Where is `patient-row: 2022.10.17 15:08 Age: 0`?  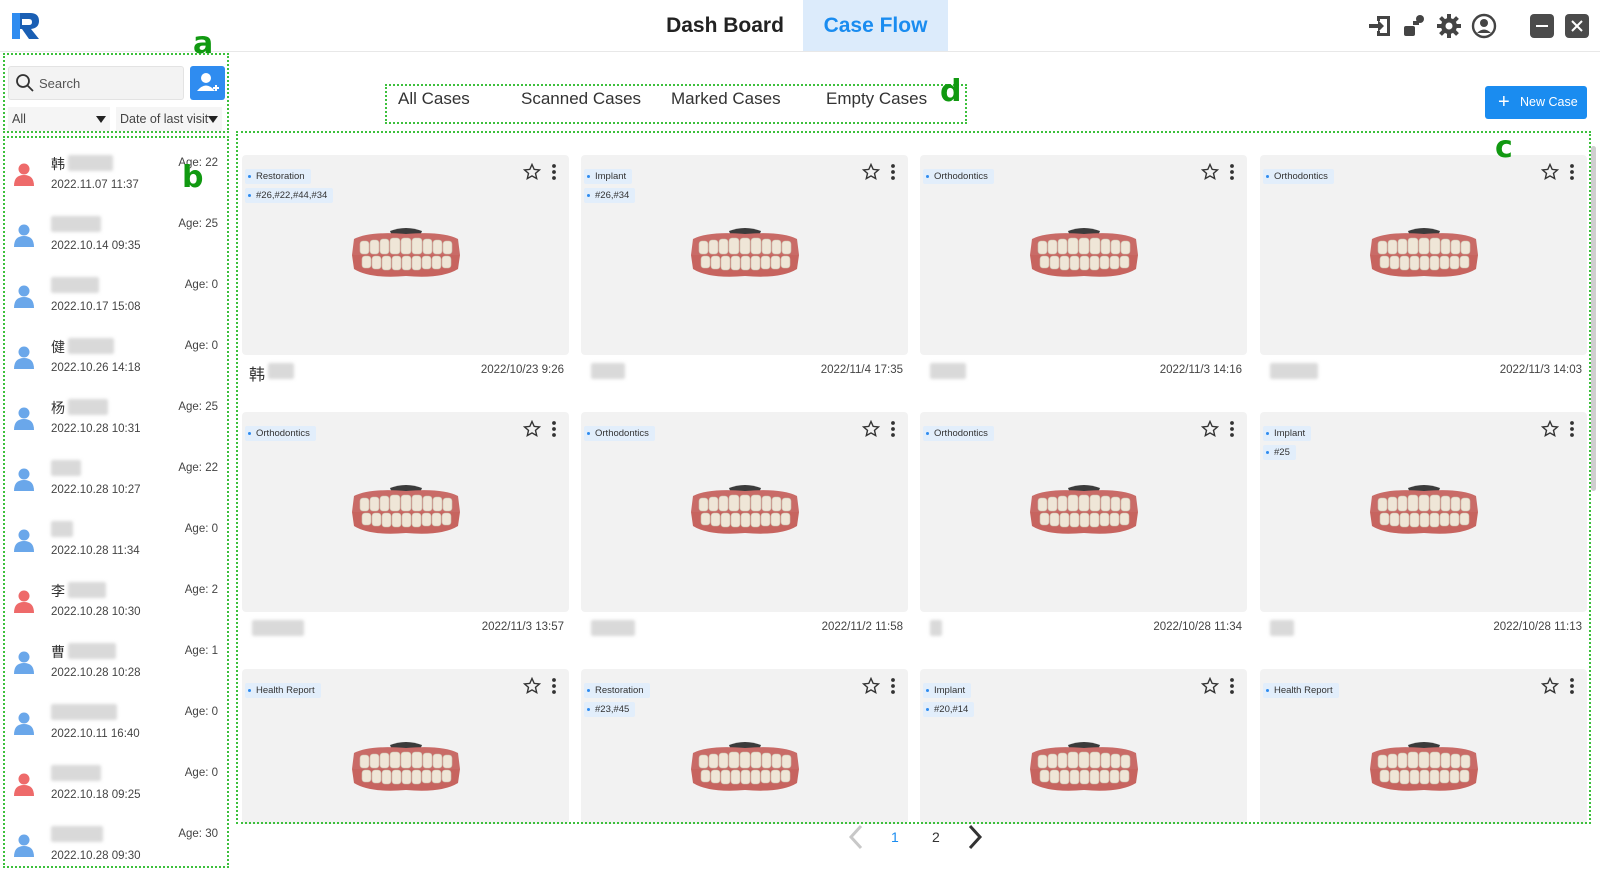
patient-row: 2022.10.17 15:08 Age: 0 is located at coordinates (117, 298).